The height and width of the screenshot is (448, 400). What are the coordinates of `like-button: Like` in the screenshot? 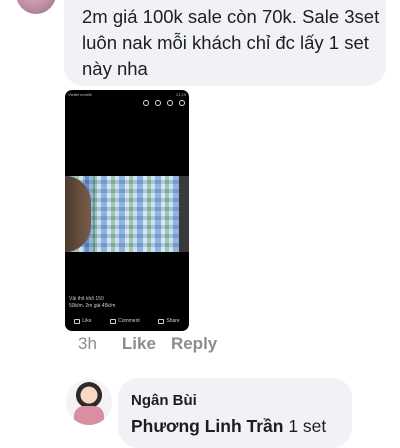 It's located at (139, 344).